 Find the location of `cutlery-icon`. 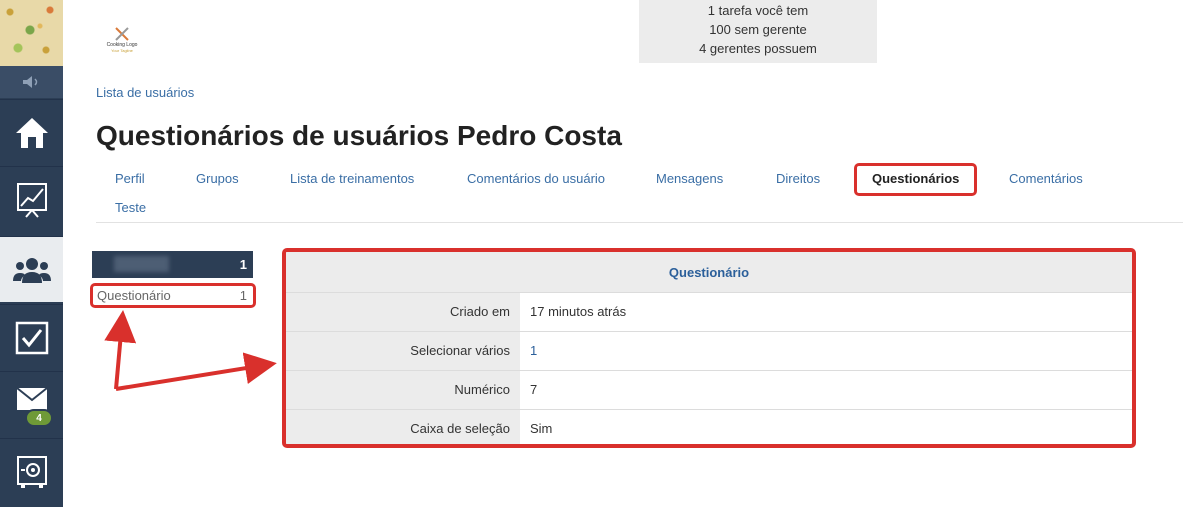

cutlery-icon is located at coordinates (122, 34).